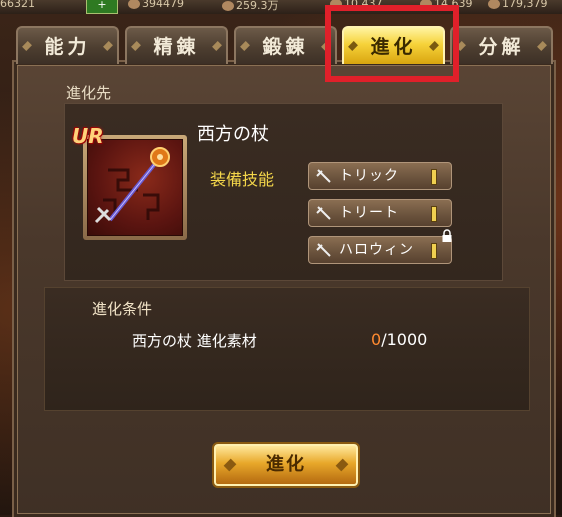 The image size is (562, 517). Describe the element at coordinates (88, 136) in the screenshot. I see `rarity-badge: UR` at that location.